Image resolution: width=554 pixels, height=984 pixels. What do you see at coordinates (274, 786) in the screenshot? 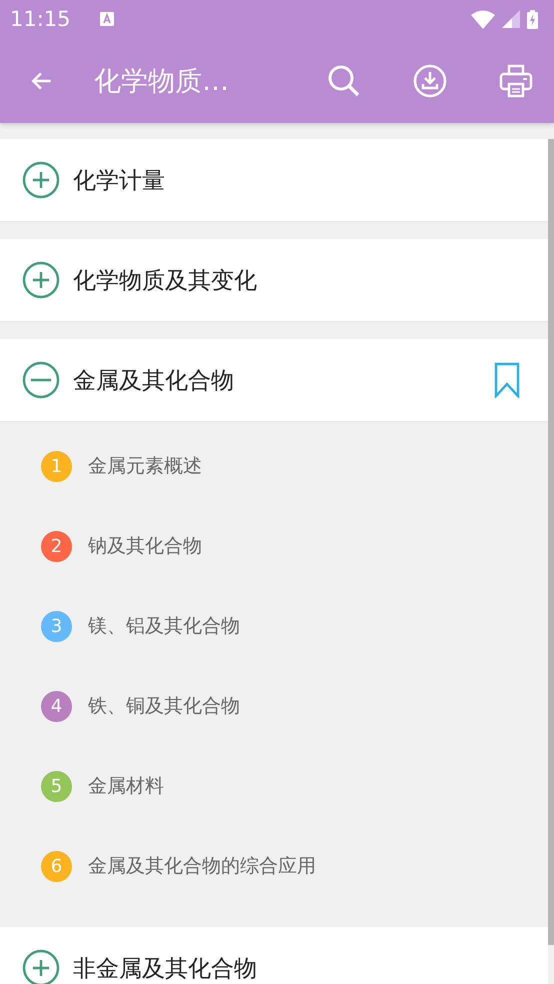
I see `section-item: 5 金属材料` at bounding box center [274, 786].